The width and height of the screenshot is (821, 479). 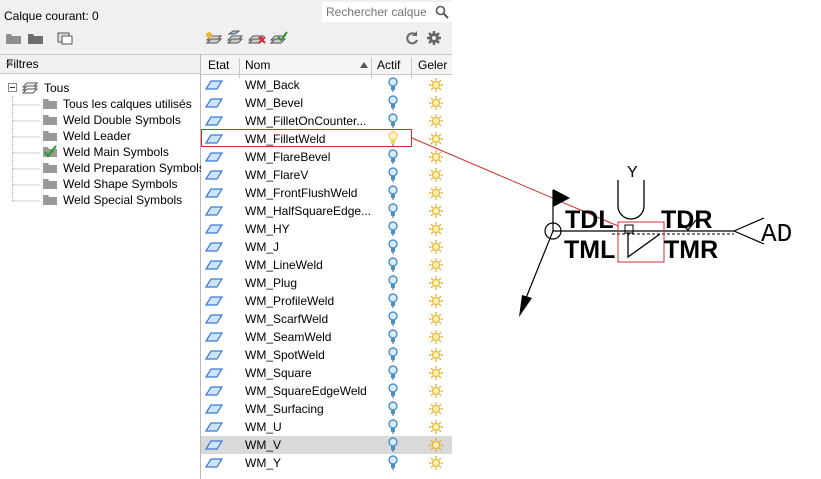 I want to click on layer-row: WM_SpotWeld, so click(x=326, y=355).